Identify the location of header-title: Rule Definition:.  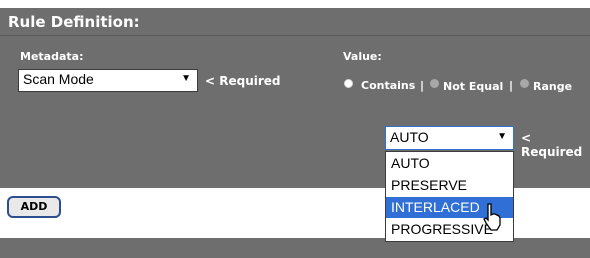
(74, 22).